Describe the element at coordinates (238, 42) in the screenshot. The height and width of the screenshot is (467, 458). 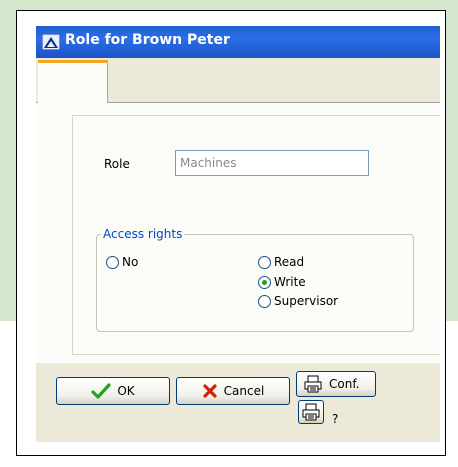
I see `title-bar: Role for Brown Peter` at that location.